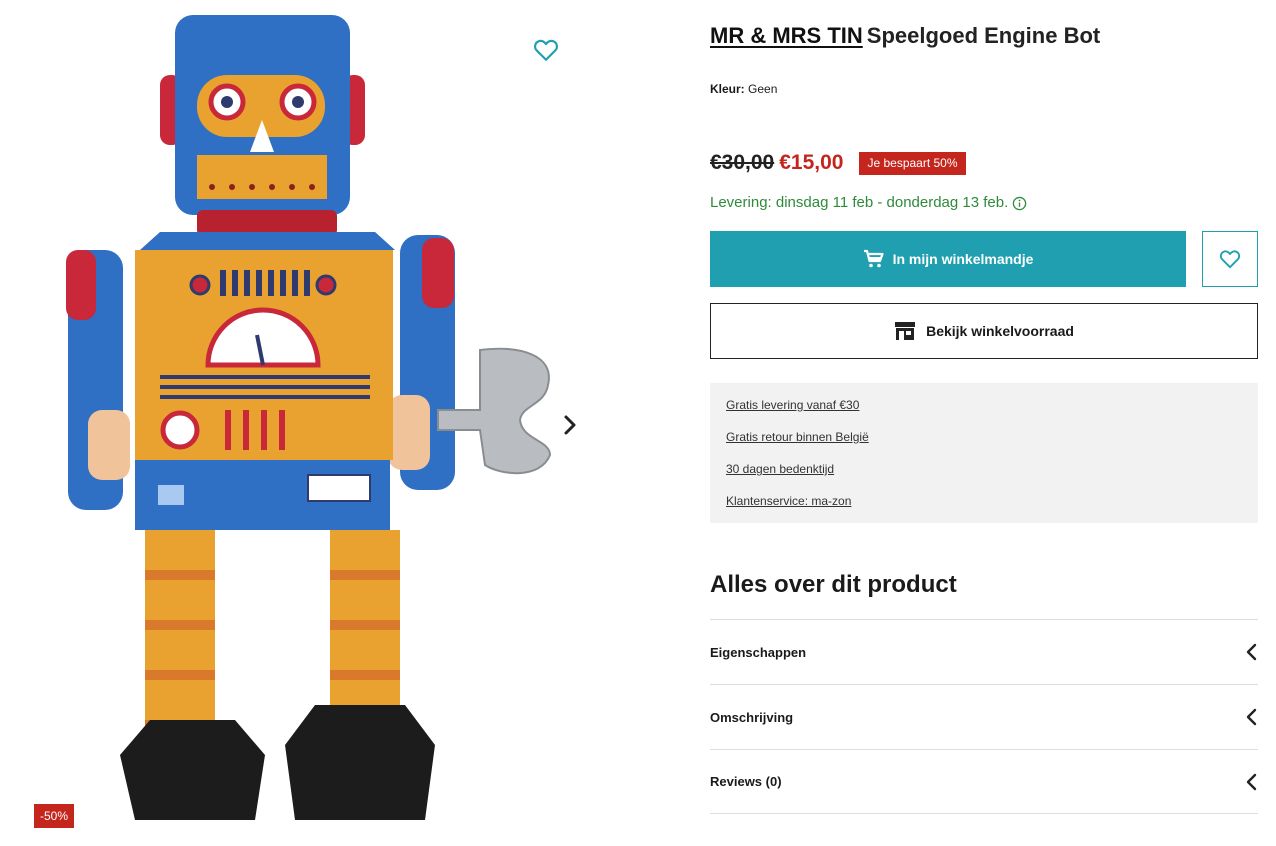 The height and width of the screenshot is (846, 1276). I want to click on usp-free-delivery-link: Gratis levering vanaf €30, so click(984, 405).